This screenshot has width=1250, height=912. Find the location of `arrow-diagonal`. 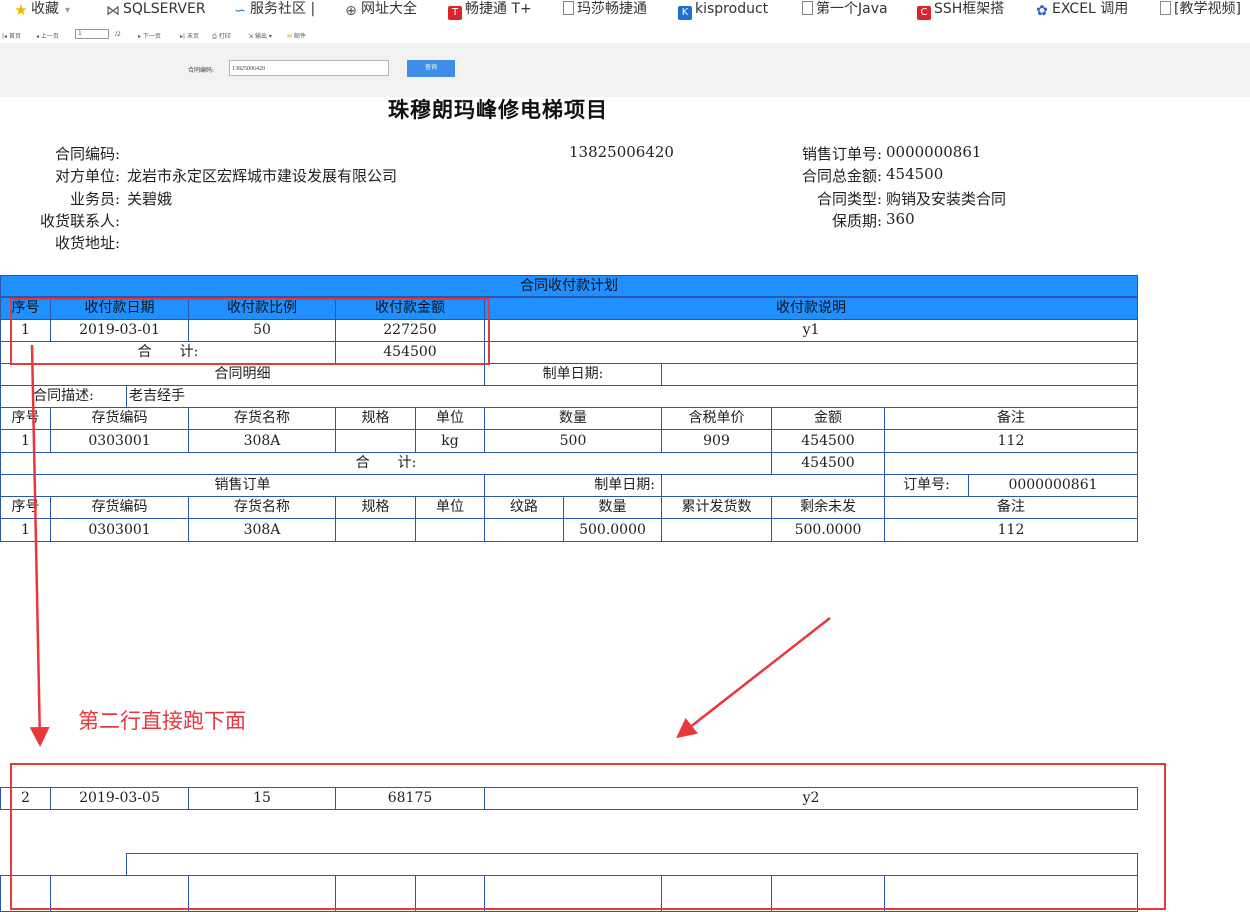

arrow-diagonal is located at coordinates (753, 678).